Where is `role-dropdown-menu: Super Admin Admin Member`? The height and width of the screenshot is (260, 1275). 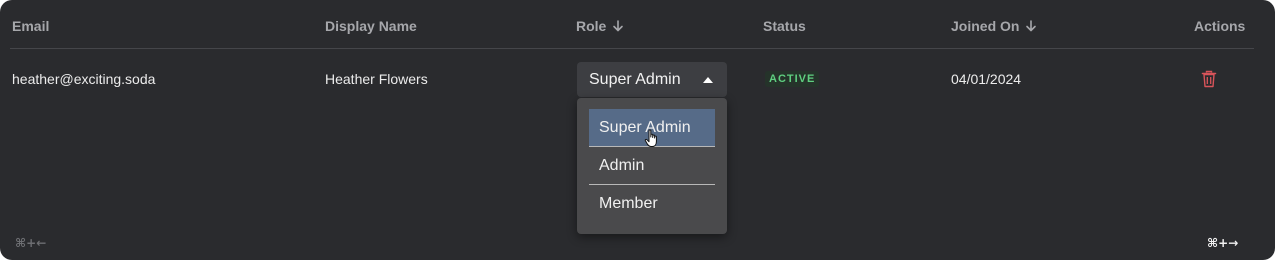 role-dropdown-menu: Super Admin Admin Member is located at coordinates (652, 166).